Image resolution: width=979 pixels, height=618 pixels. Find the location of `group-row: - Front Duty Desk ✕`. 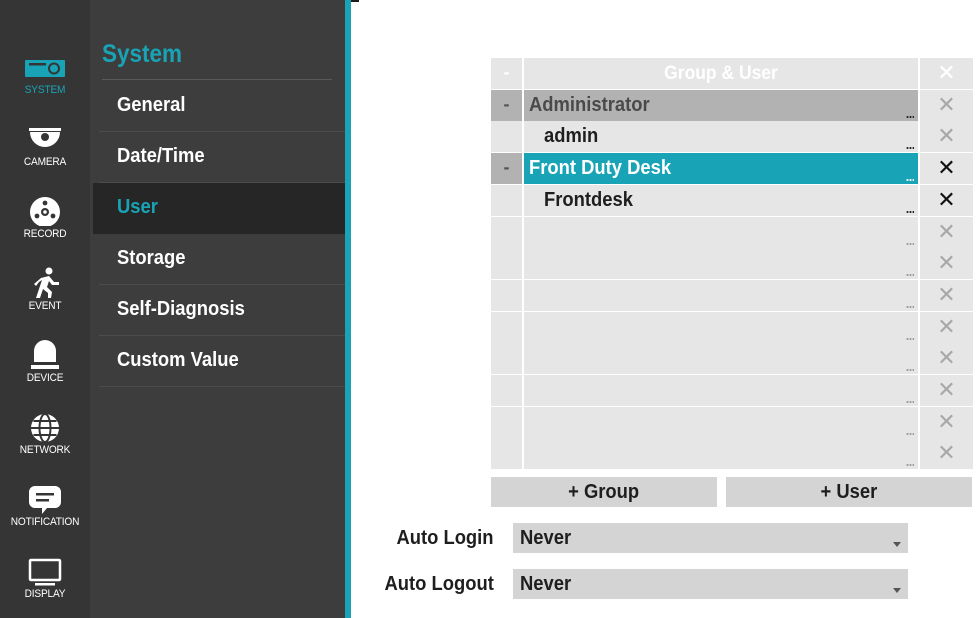

group-row: - Front Duty Desk ✕ is located at coordinates (732, 169).